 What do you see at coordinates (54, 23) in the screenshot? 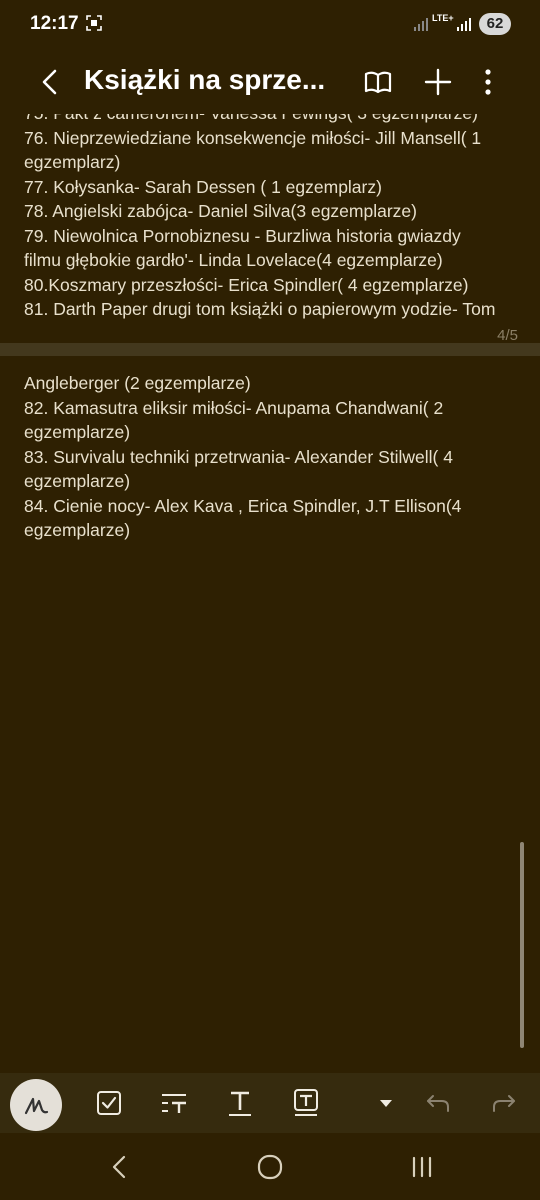
I see `status-time: 12:17` at bounding box center [54, 23].